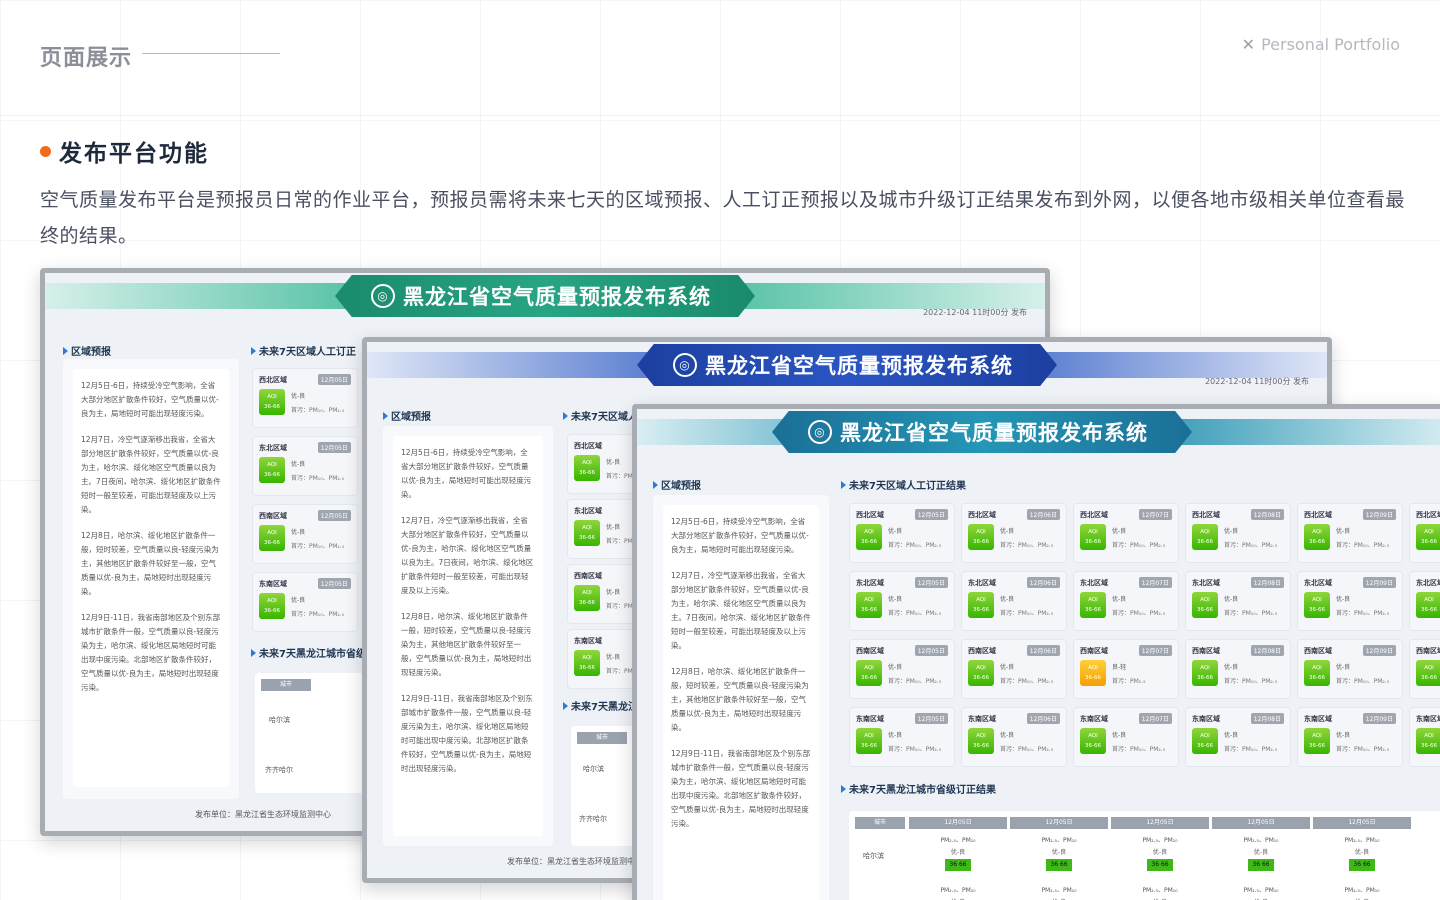 The height and width of the screenshot is (900, 1440). Describe the element at coordinates (1126, 737) in the screenshot. I see `forecast-card: 东南区域 12月07日 AQI 36-66 优-良 首污：PM₁₀、PM₂.₅` at that location.